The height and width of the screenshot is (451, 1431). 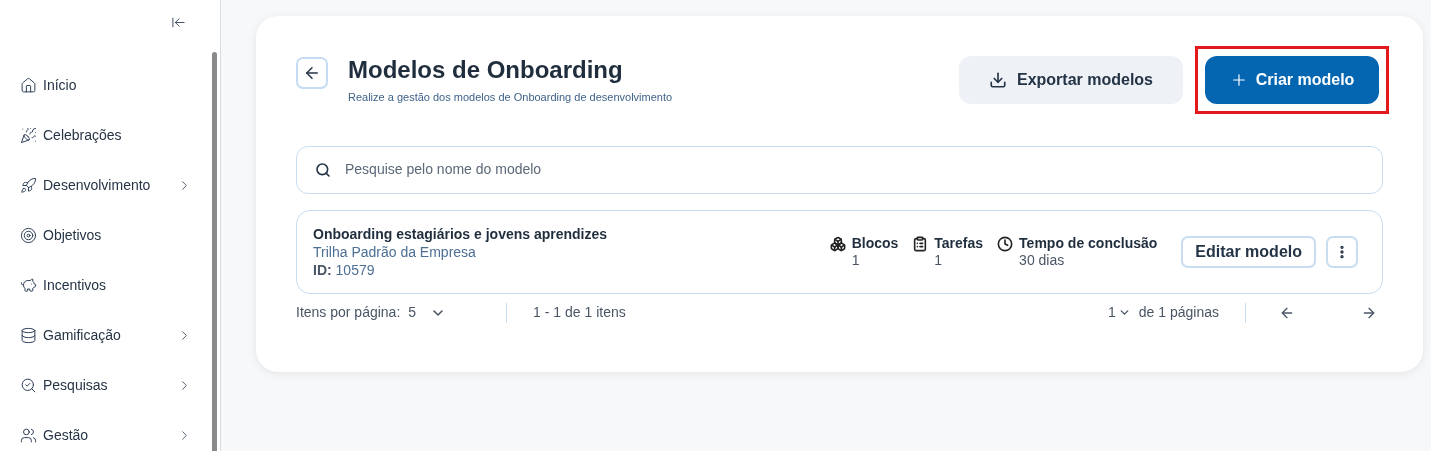 I want to click on sidebar-item: Celebrações, so click(x=110, y=135).